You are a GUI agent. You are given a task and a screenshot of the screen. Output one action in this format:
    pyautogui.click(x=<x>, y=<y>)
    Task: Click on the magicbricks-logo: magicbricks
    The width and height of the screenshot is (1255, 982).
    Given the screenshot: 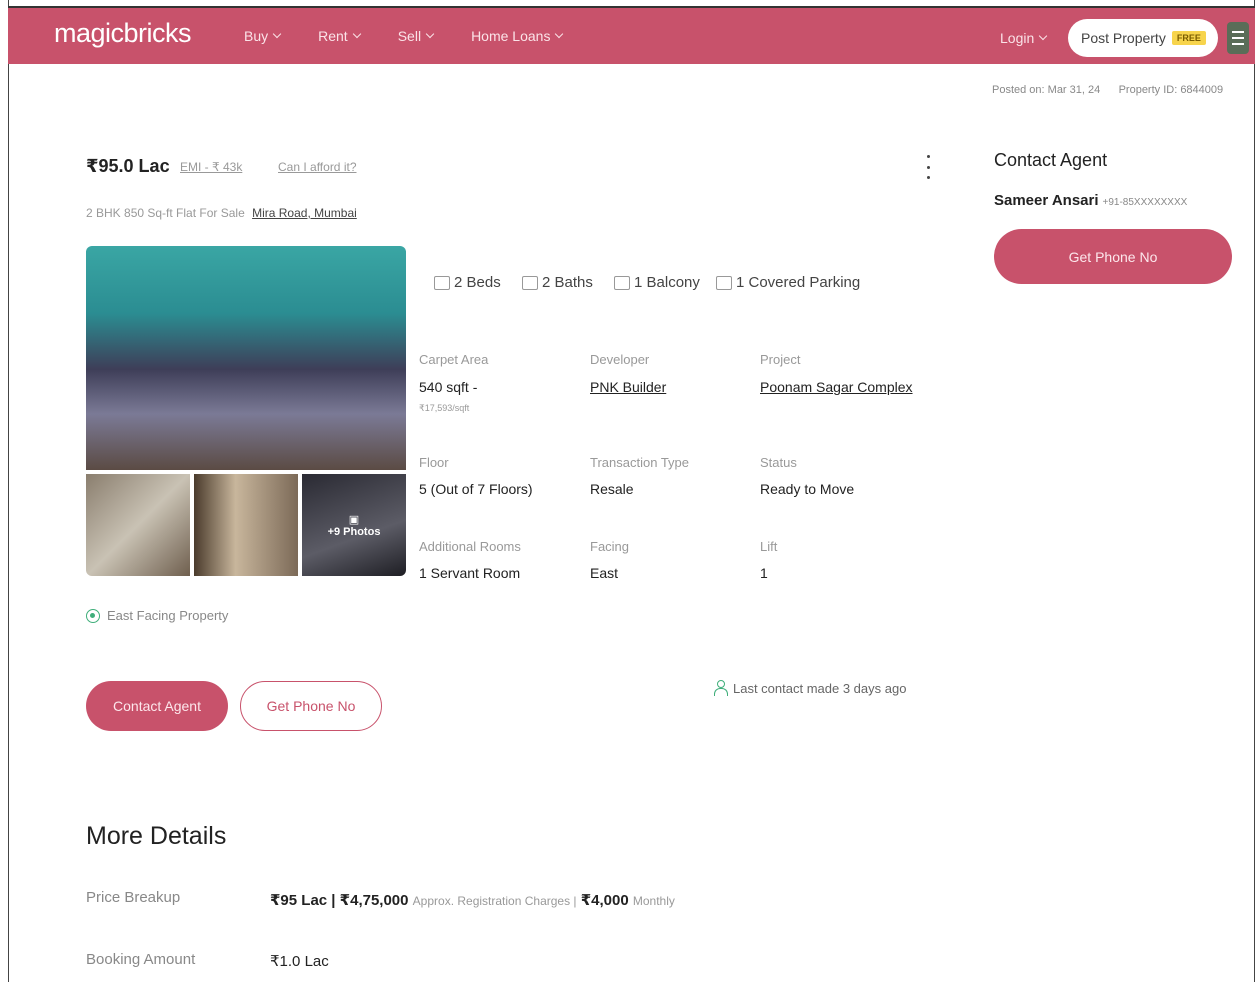 What is the action you would take?
    pyautogui.click(x=123, y=33)
    